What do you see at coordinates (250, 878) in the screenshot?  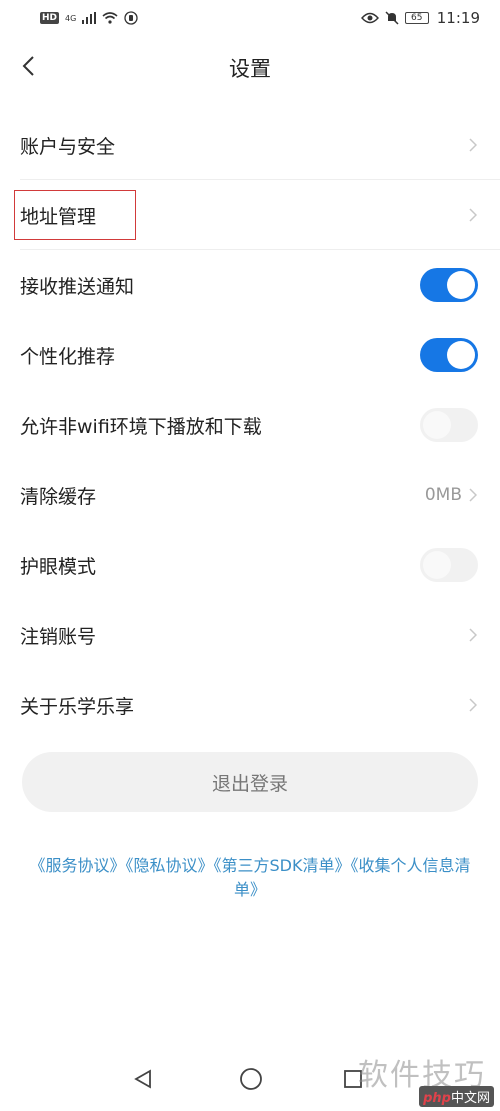 I see `agreements-links: 《服务协议》《隐私协议》《第三方SDK清单》《收集个人信息清单》` at bounding box center [250, 878].